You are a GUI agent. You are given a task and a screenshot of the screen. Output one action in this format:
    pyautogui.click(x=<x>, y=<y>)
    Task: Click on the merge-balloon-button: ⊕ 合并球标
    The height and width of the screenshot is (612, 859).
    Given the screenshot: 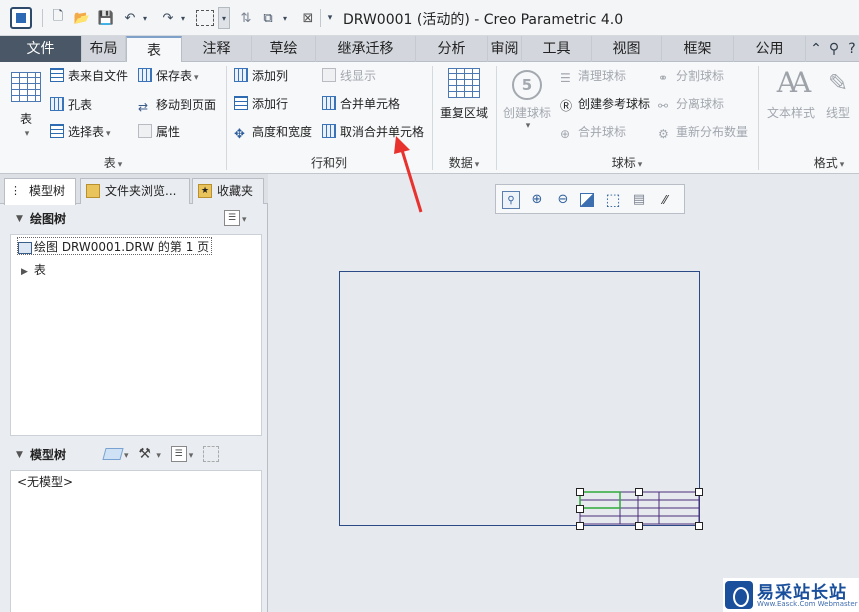 What is the action you would take?
    pyautogui.click(x=593, y=132)
    